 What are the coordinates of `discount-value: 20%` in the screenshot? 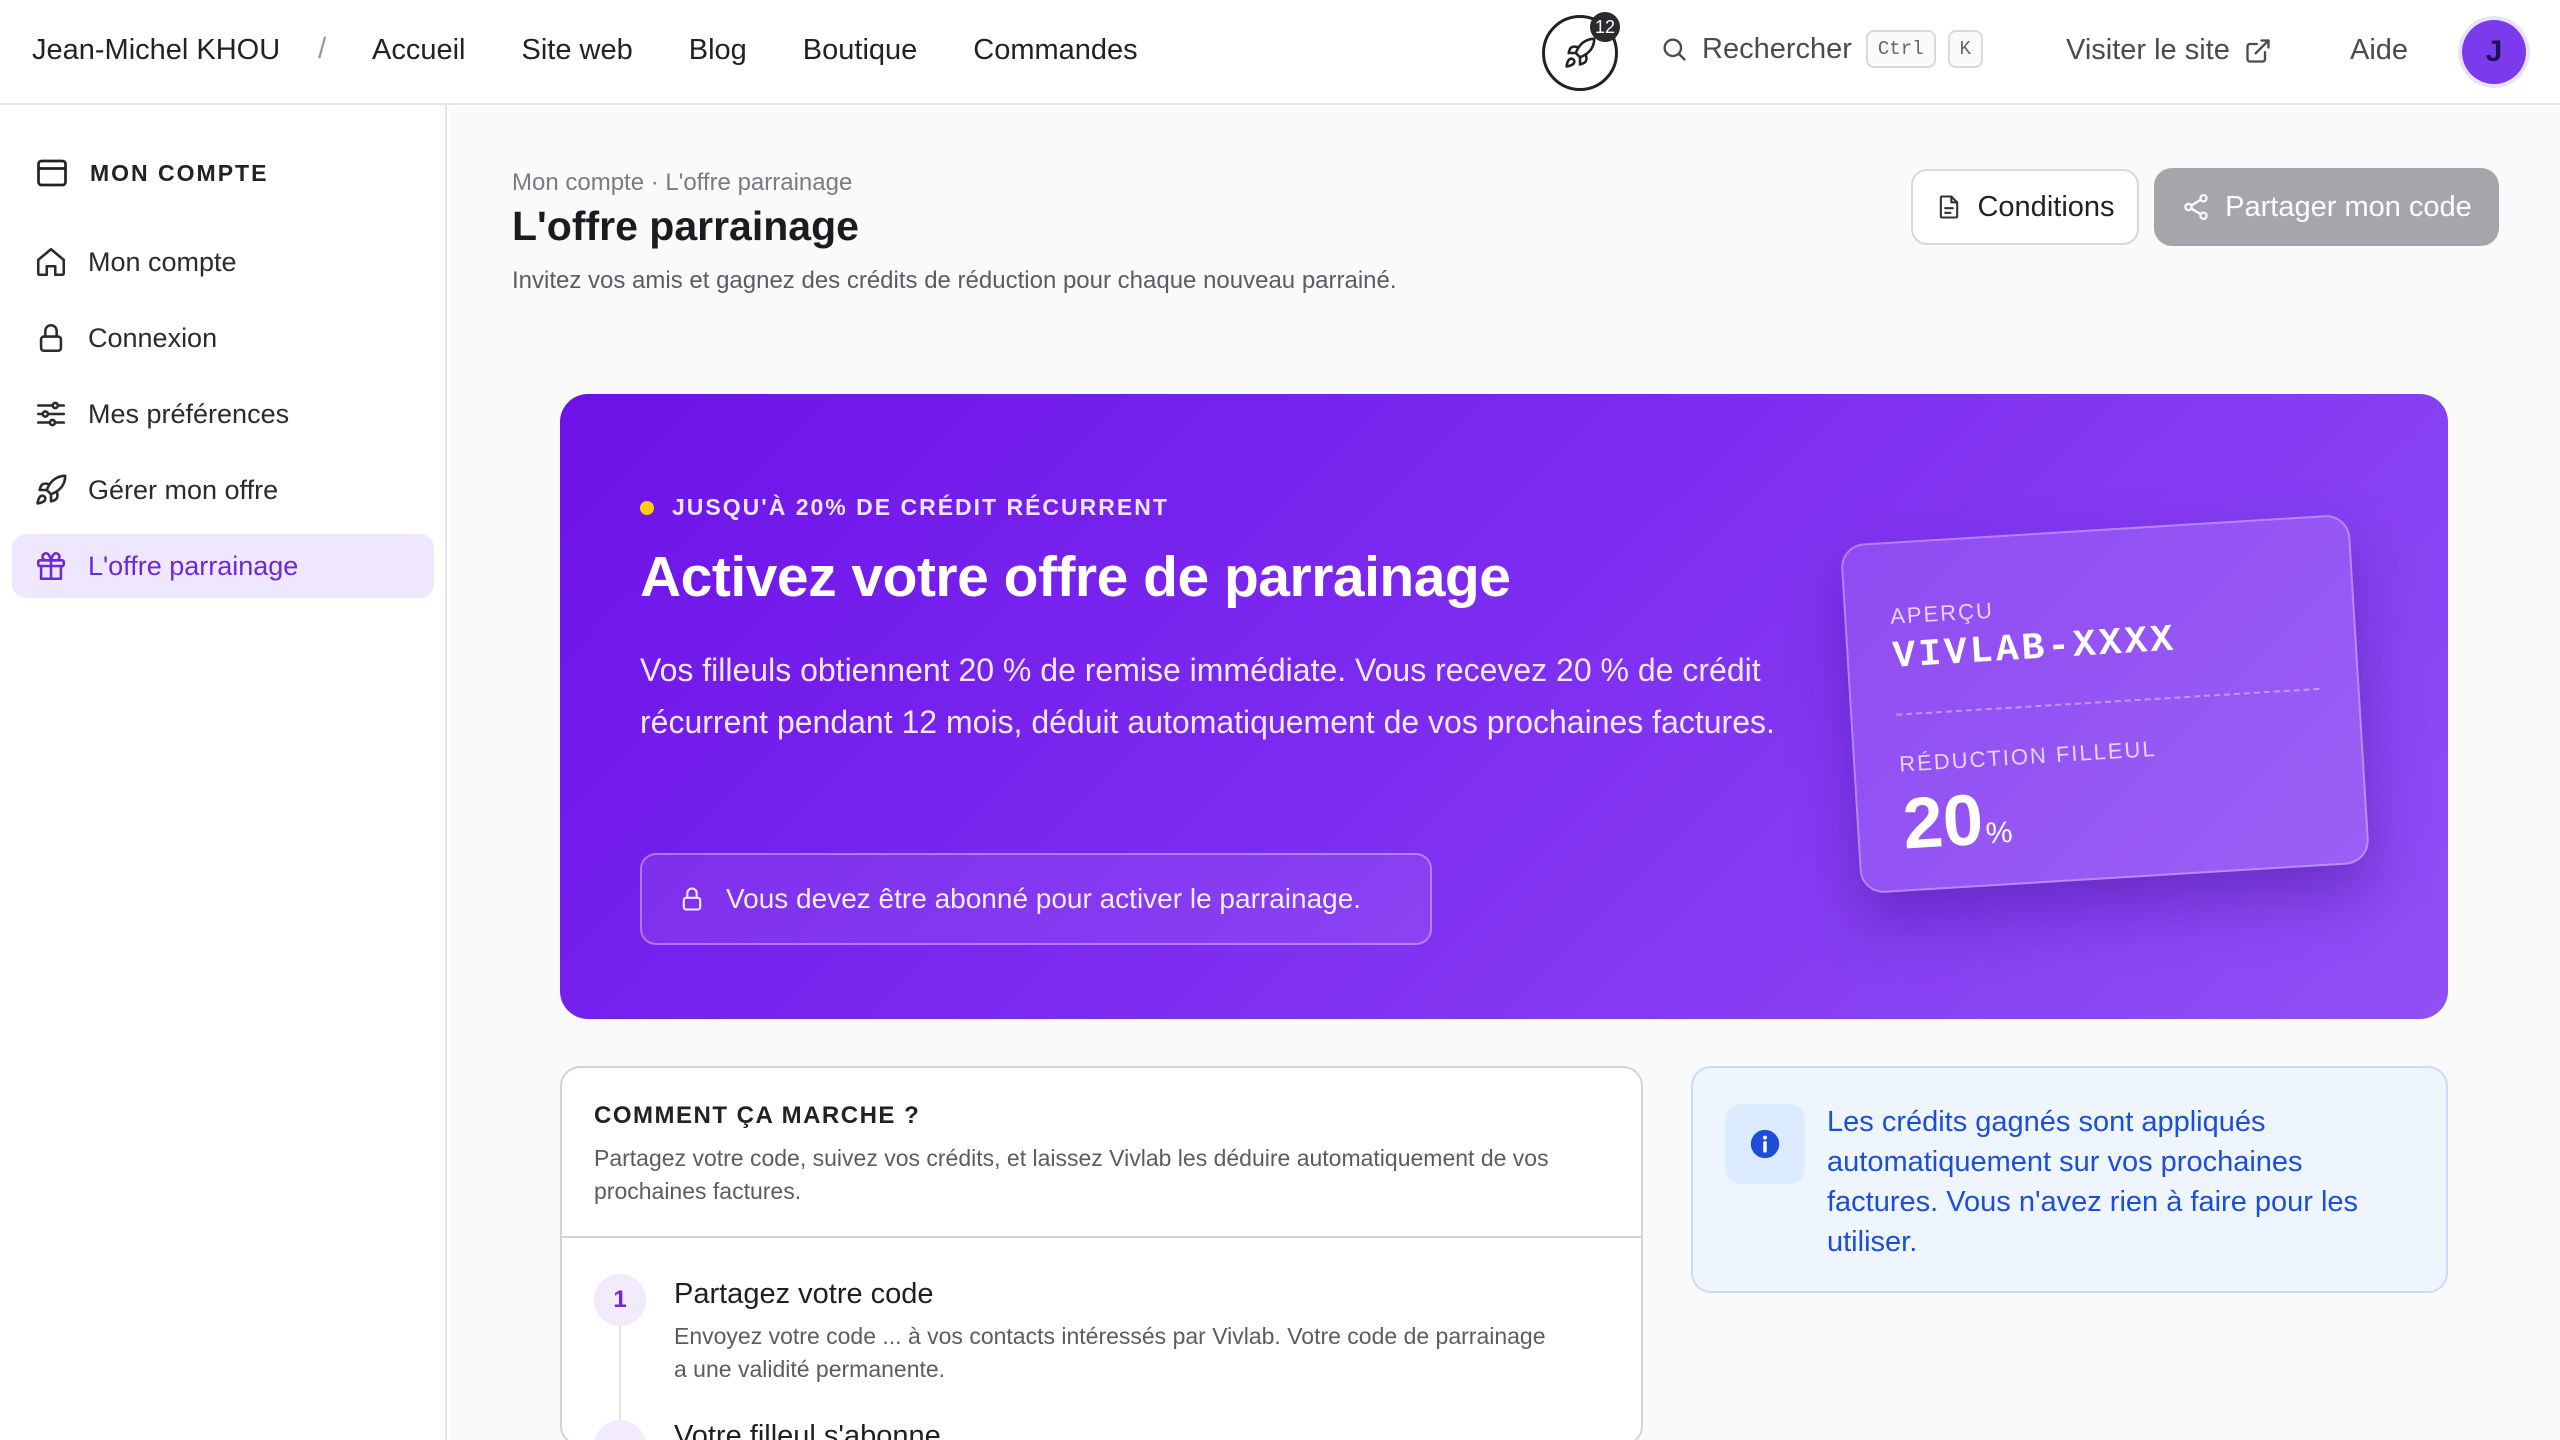 It's located at (1957, 821).